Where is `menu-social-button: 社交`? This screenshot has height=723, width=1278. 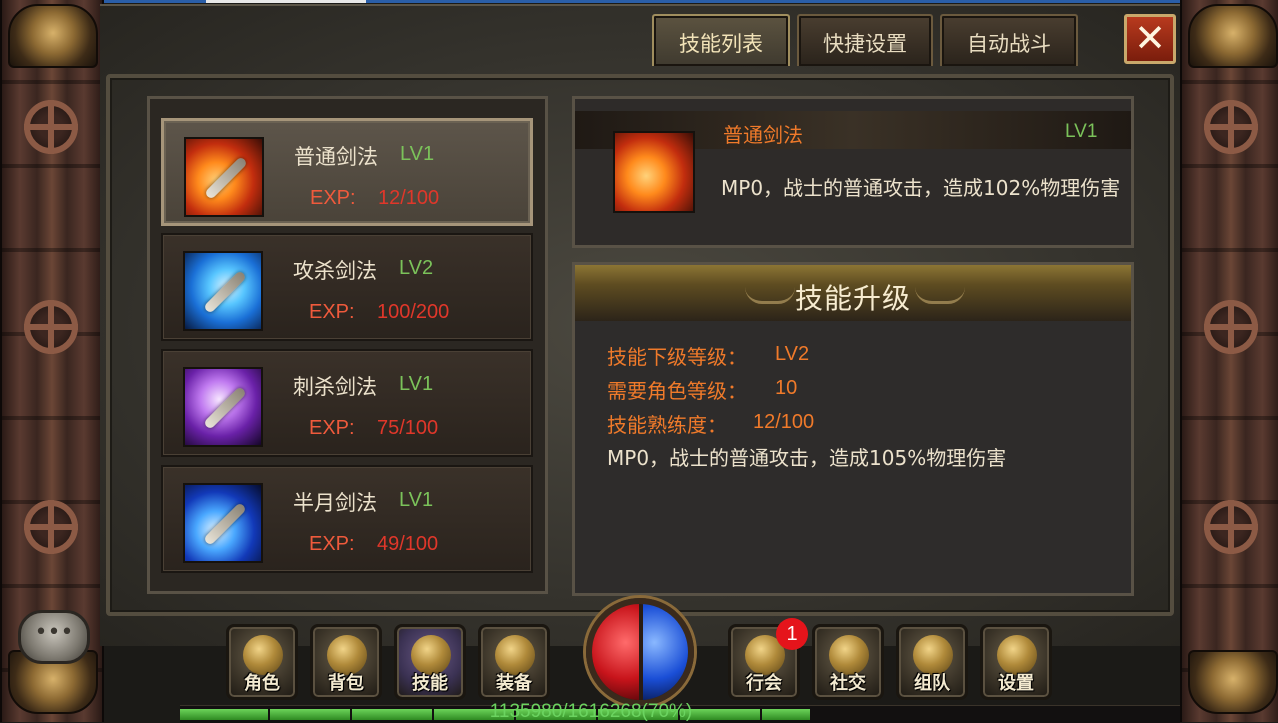
menu-social-button: 社交 is located at coordinates (848, 662).